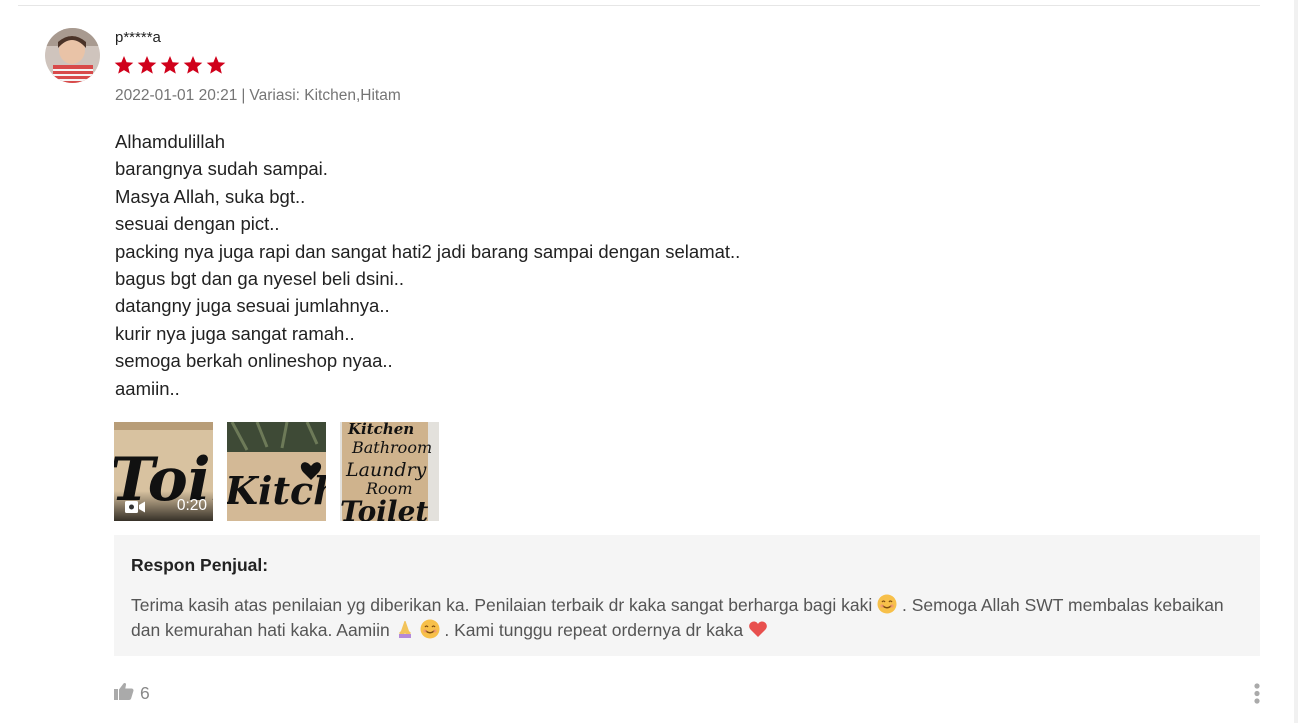 The width and height of the screenshot is (1298, 723). I want to click on review-variation: Variasi: Kitchen,Hitam, so click(325, 95).